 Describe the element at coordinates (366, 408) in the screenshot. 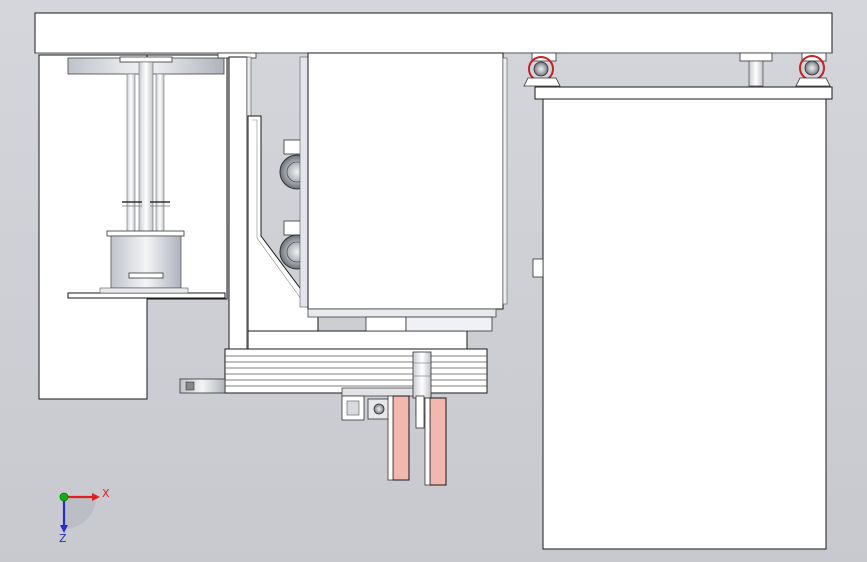

I see `profile-bracket` at that location.